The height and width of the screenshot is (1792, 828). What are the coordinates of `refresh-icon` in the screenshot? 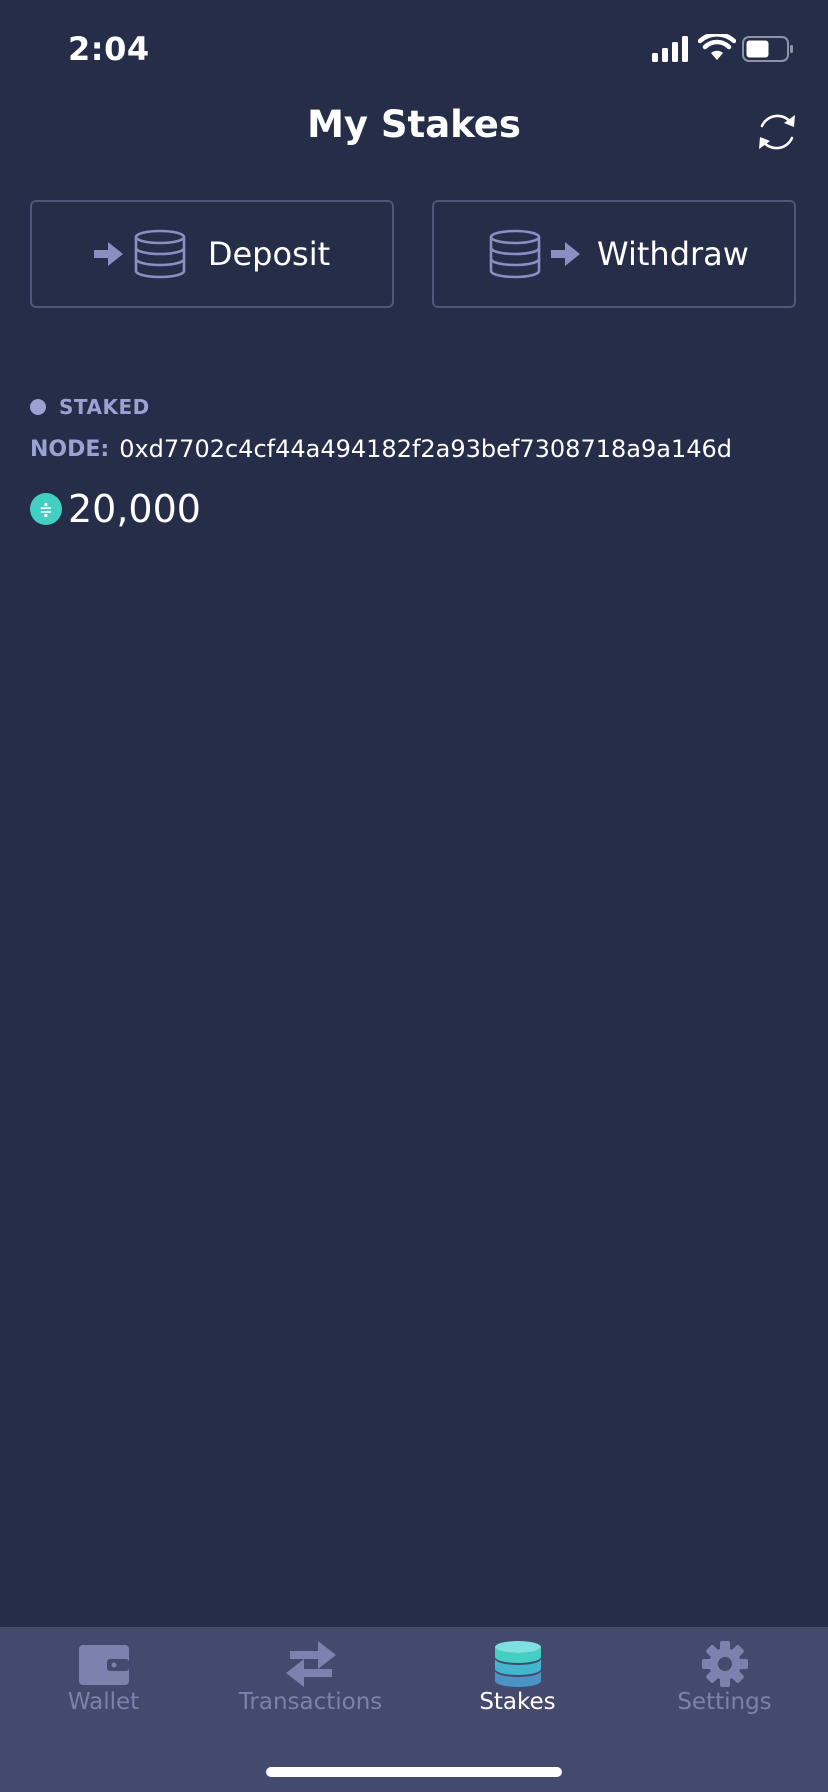 It's located at (777, 132).